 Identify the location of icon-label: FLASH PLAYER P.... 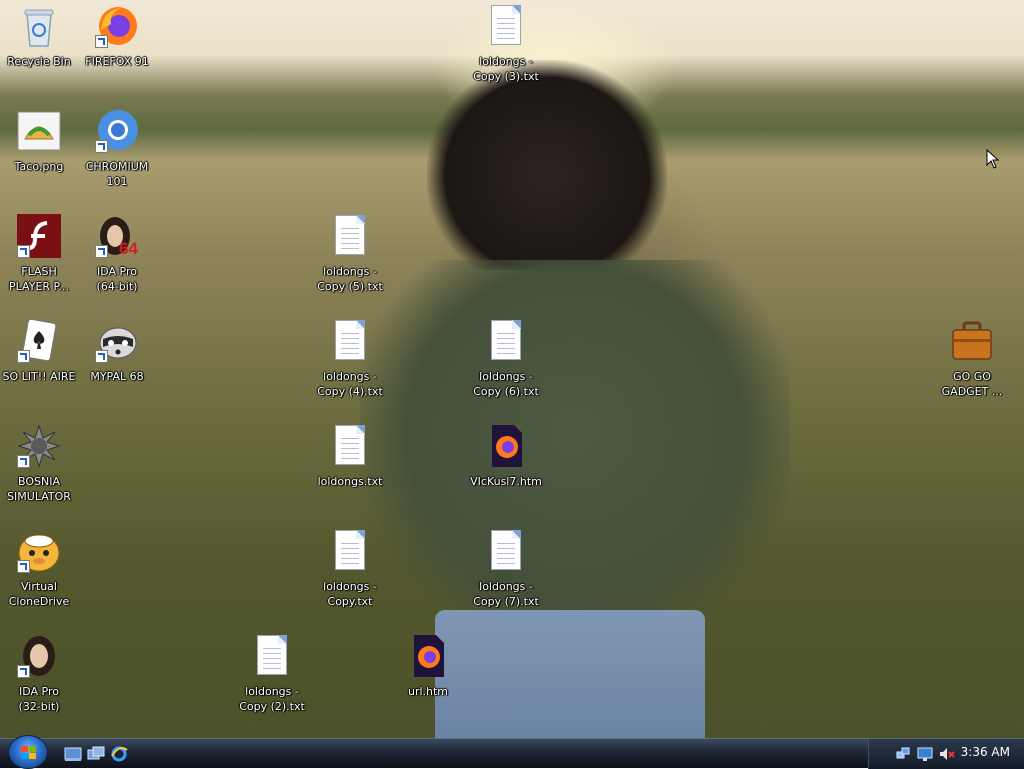
(39, 279).